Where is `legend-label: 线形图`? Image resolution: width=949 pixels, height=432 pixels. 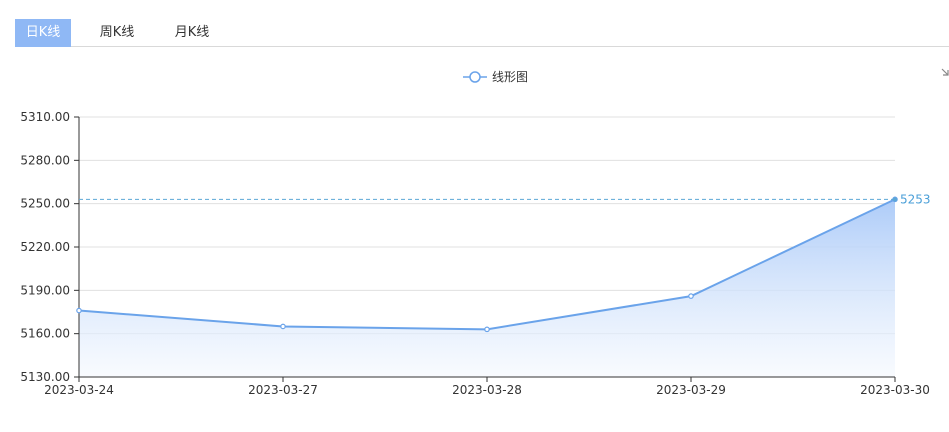
legend-label: 线形图 is located at coordinates (510, 77).